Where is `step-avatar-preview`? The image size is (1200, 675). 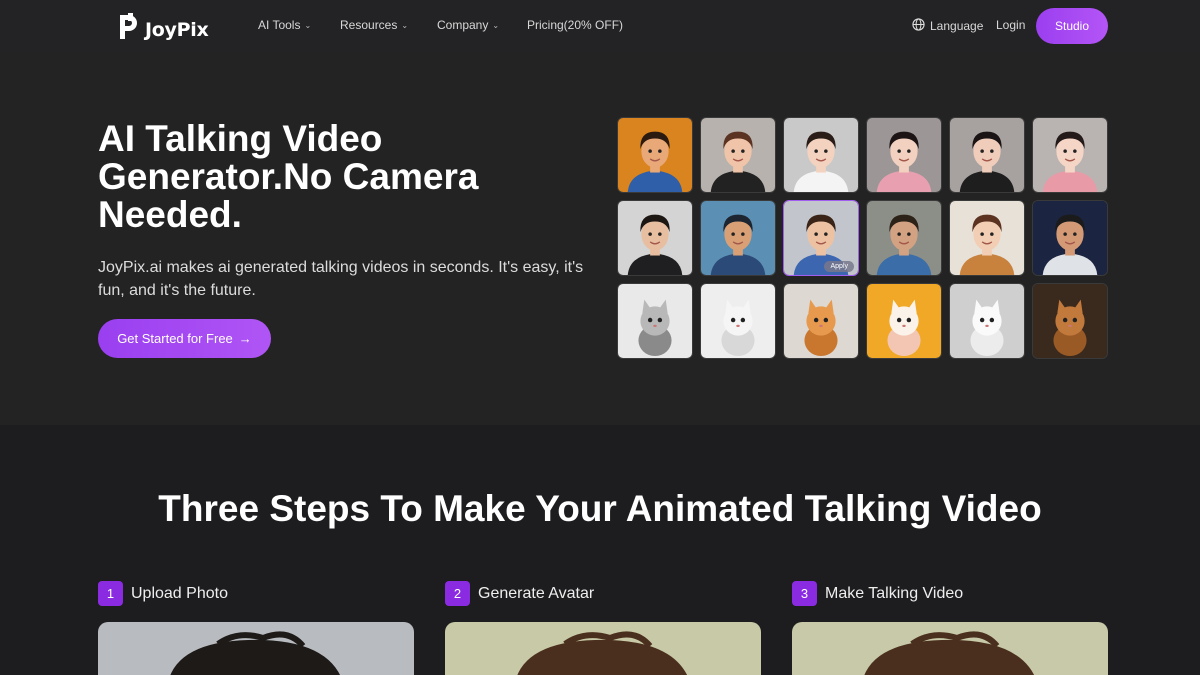 step-avatar-preview is located at coordinates (603, 648).